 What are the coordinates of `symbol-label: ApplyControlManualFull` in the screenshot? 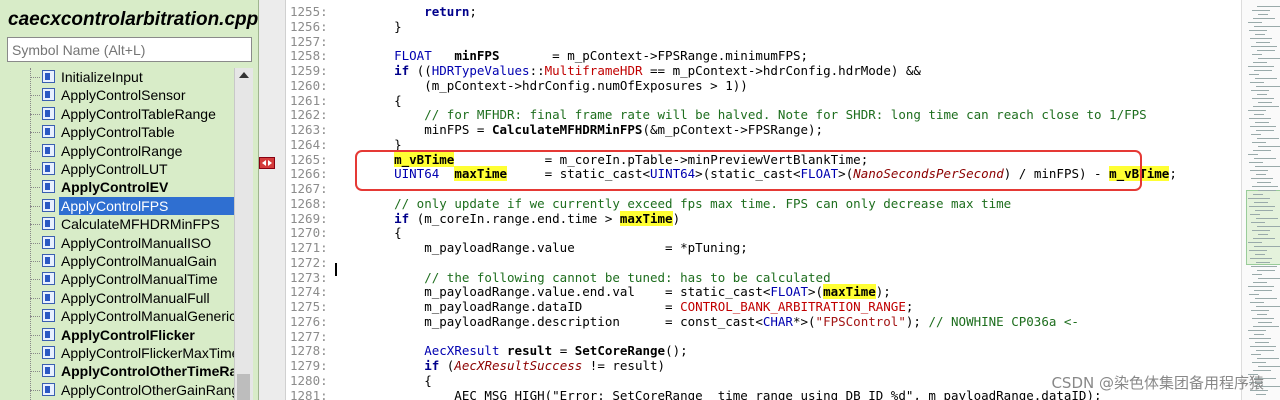 It's located at (135, 297).